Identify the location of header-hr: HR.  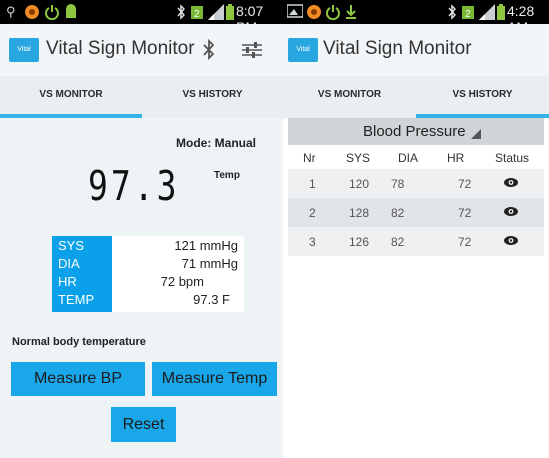
(456, 158).